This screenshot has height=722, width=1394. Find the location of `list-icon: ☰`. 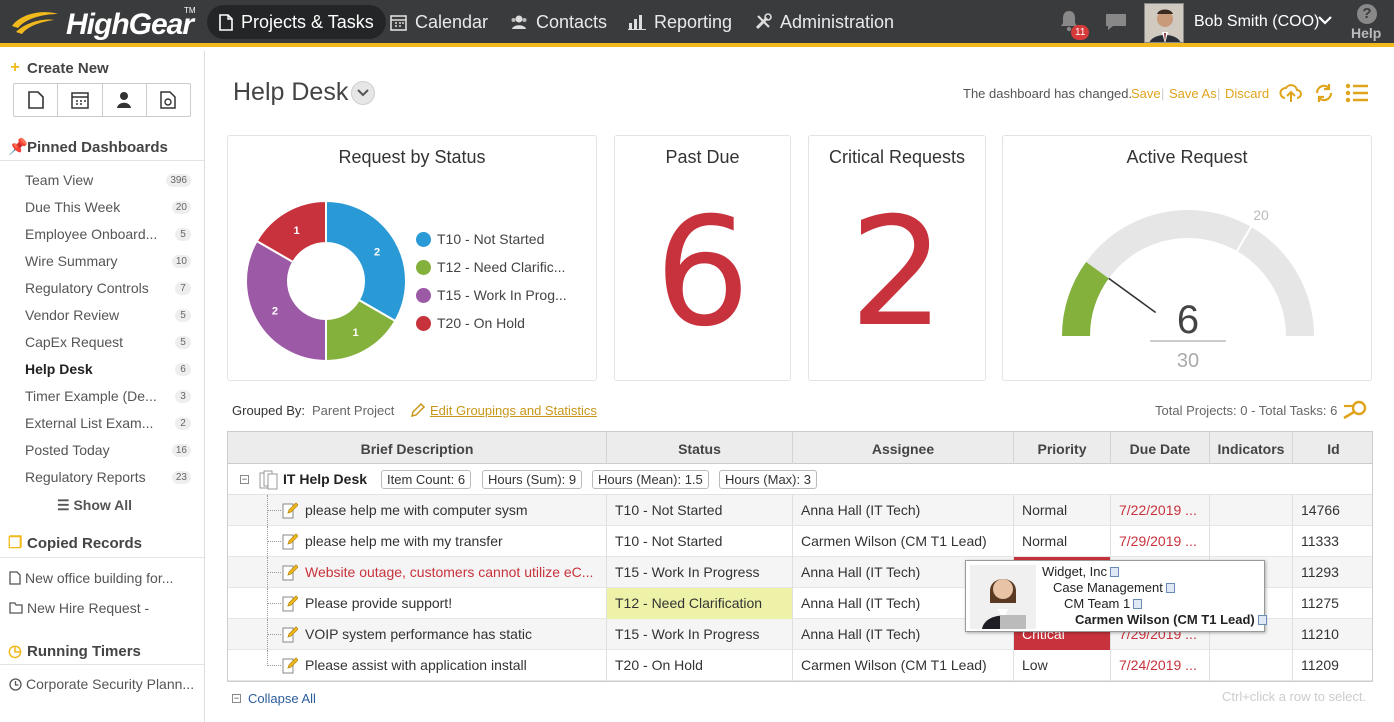

list-icon: ☰ is located at coordinates (65, 505).